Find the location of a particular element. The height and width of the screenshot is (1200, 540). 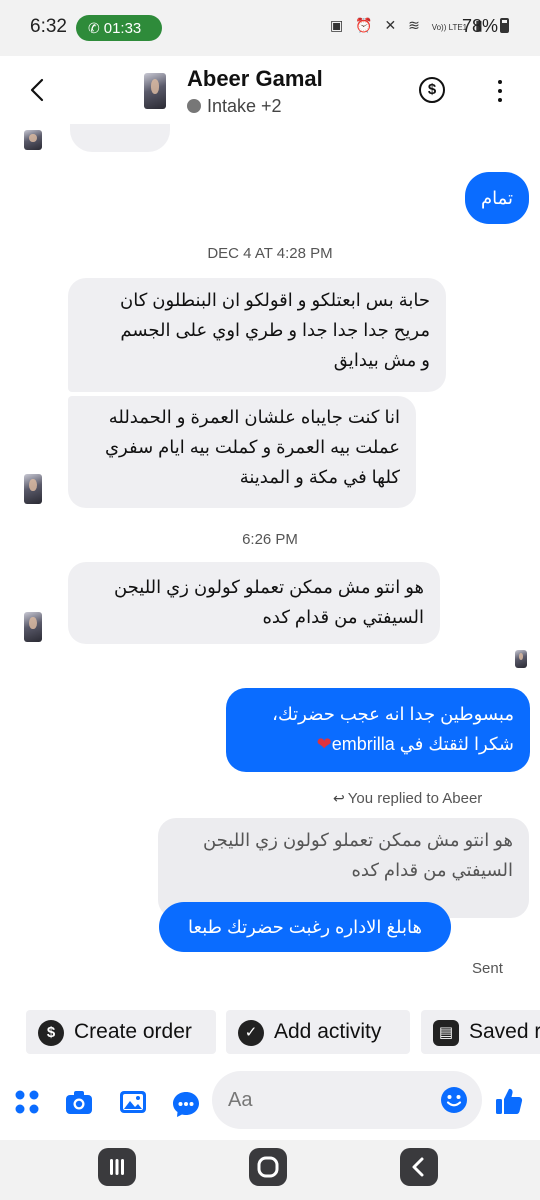

saved-replies-button: ▤ Saved r is located at coordinates (480, 1032).